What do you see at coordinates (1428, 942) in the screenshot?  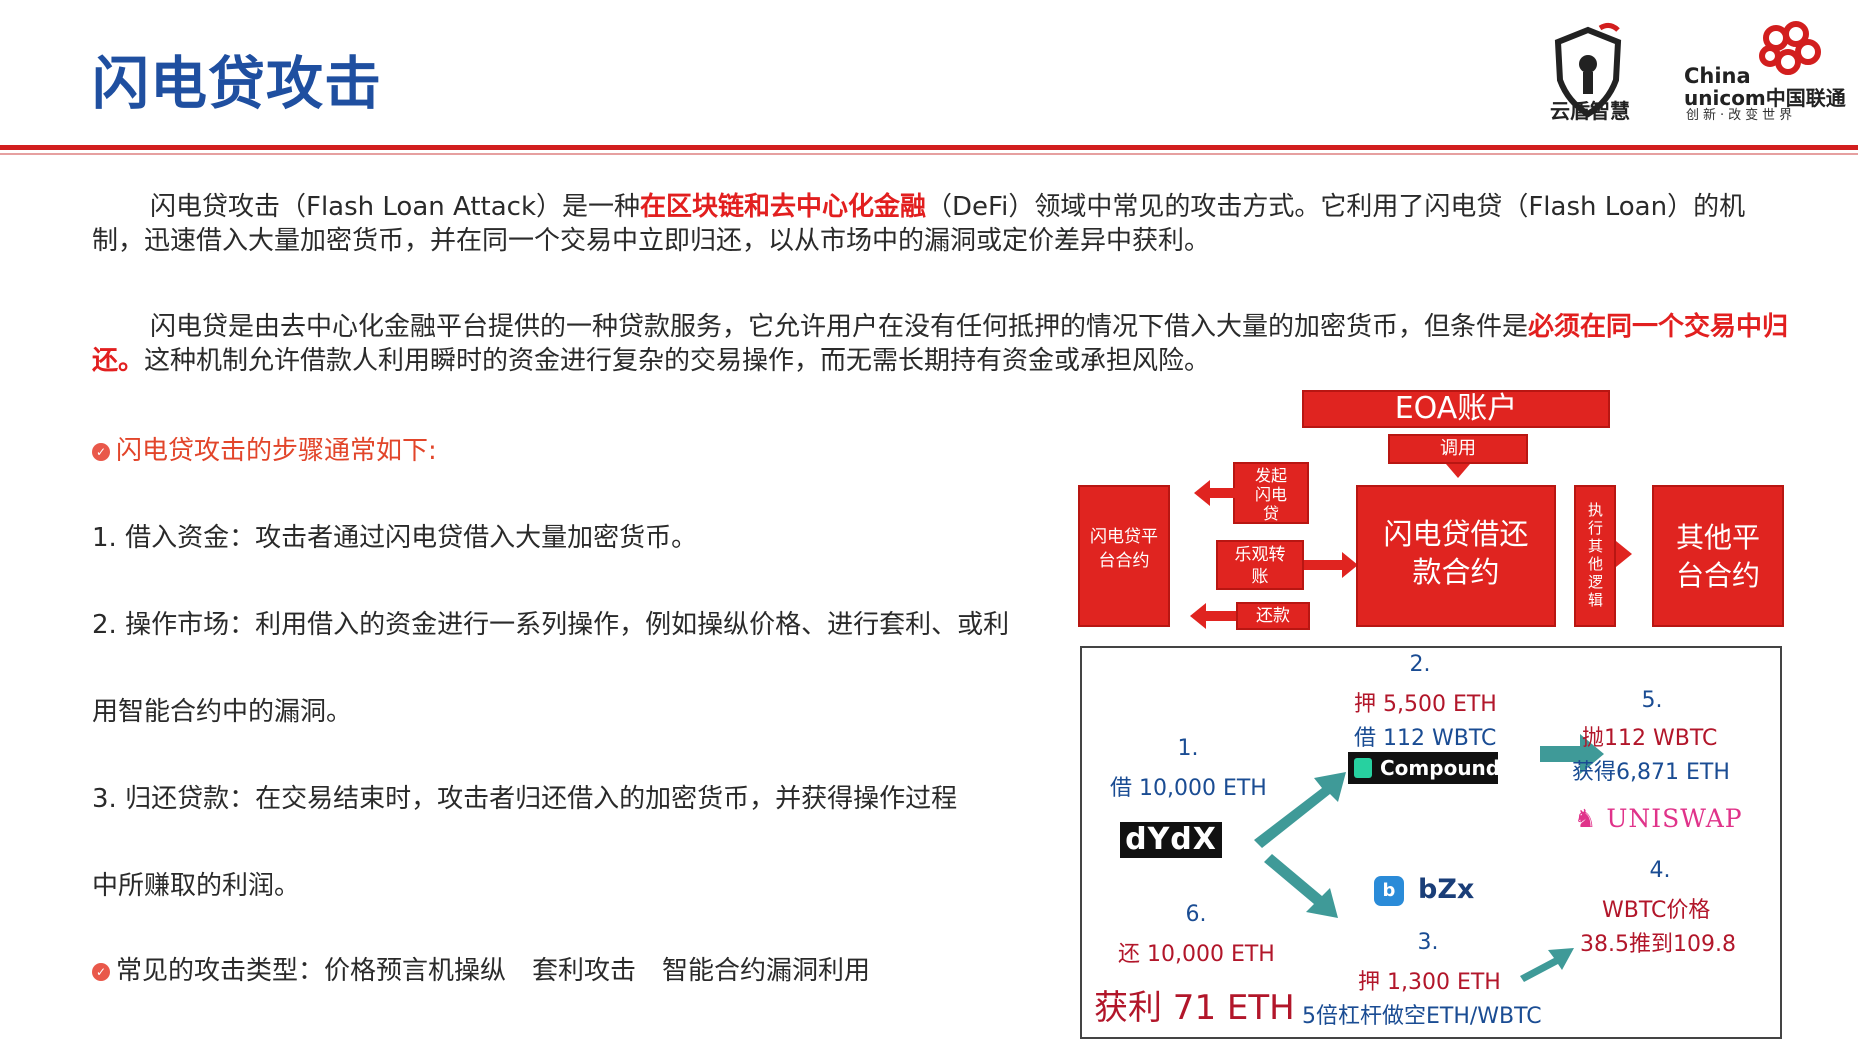 I see `step3-number: 3.` at bounding box center [1428, 942].